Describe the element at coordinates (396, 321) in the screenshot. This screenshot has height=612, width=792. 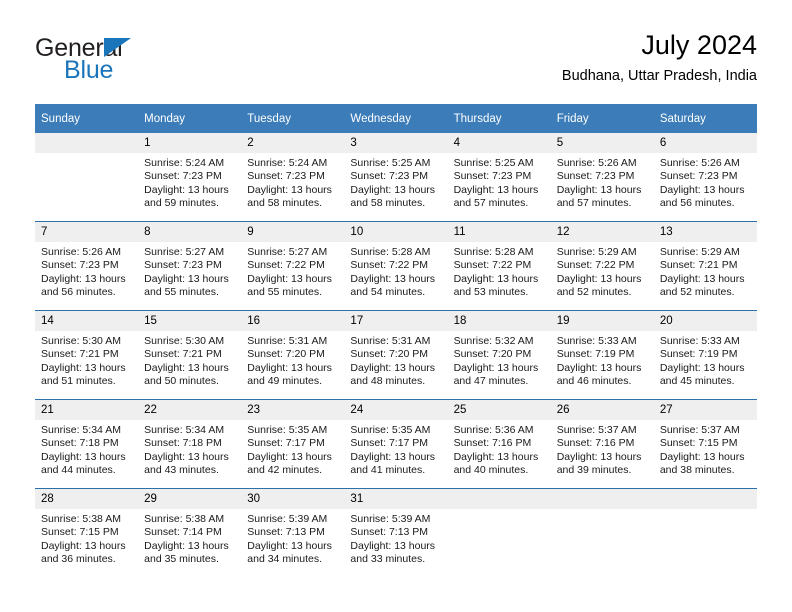
I see `day-number: 17` at that location.